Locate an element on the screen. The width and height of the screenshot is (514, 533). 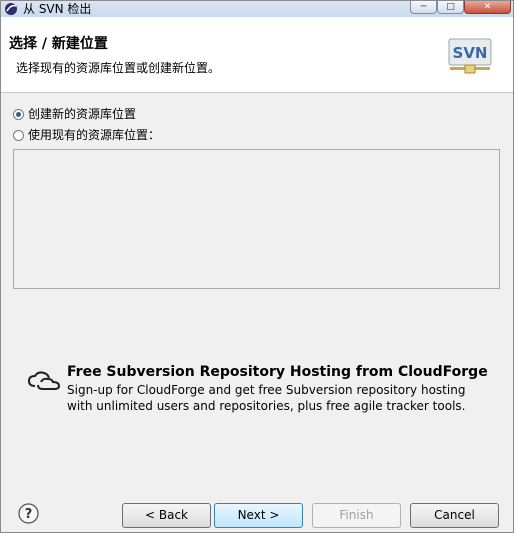
minimize-button: ─ is located at coordinates (423, 7).